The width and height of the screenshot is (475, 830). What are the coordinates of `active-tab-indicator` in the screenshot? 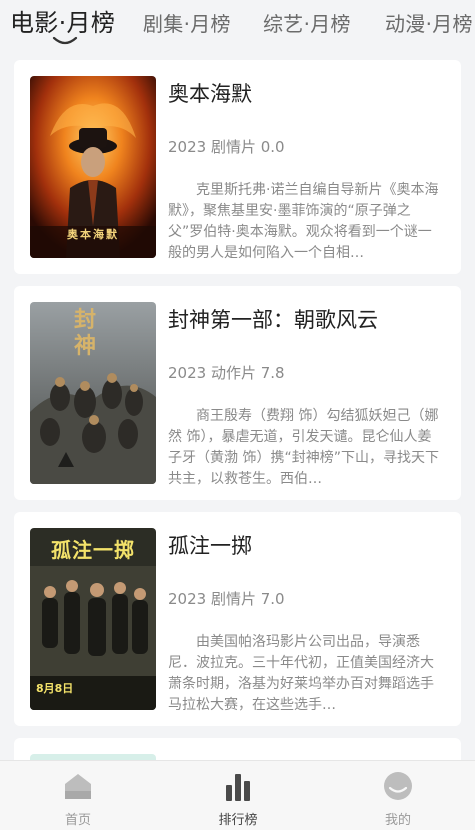 It's located at (65, 40).